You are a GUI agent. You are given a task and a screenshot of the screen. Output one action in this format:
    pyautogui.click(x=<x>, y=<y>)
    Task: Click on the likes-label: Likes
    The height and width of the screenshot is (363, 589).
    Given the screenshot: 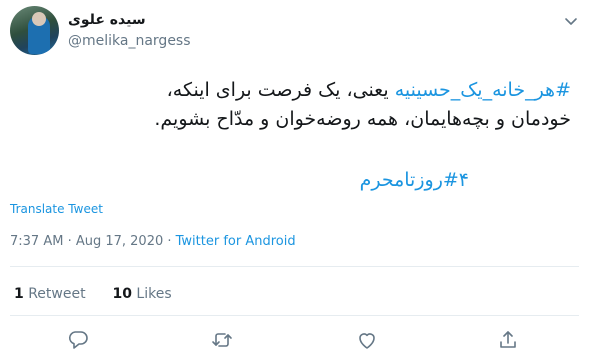 What is the action you would take?
    pyautogui.click(x=154, y=294)
    